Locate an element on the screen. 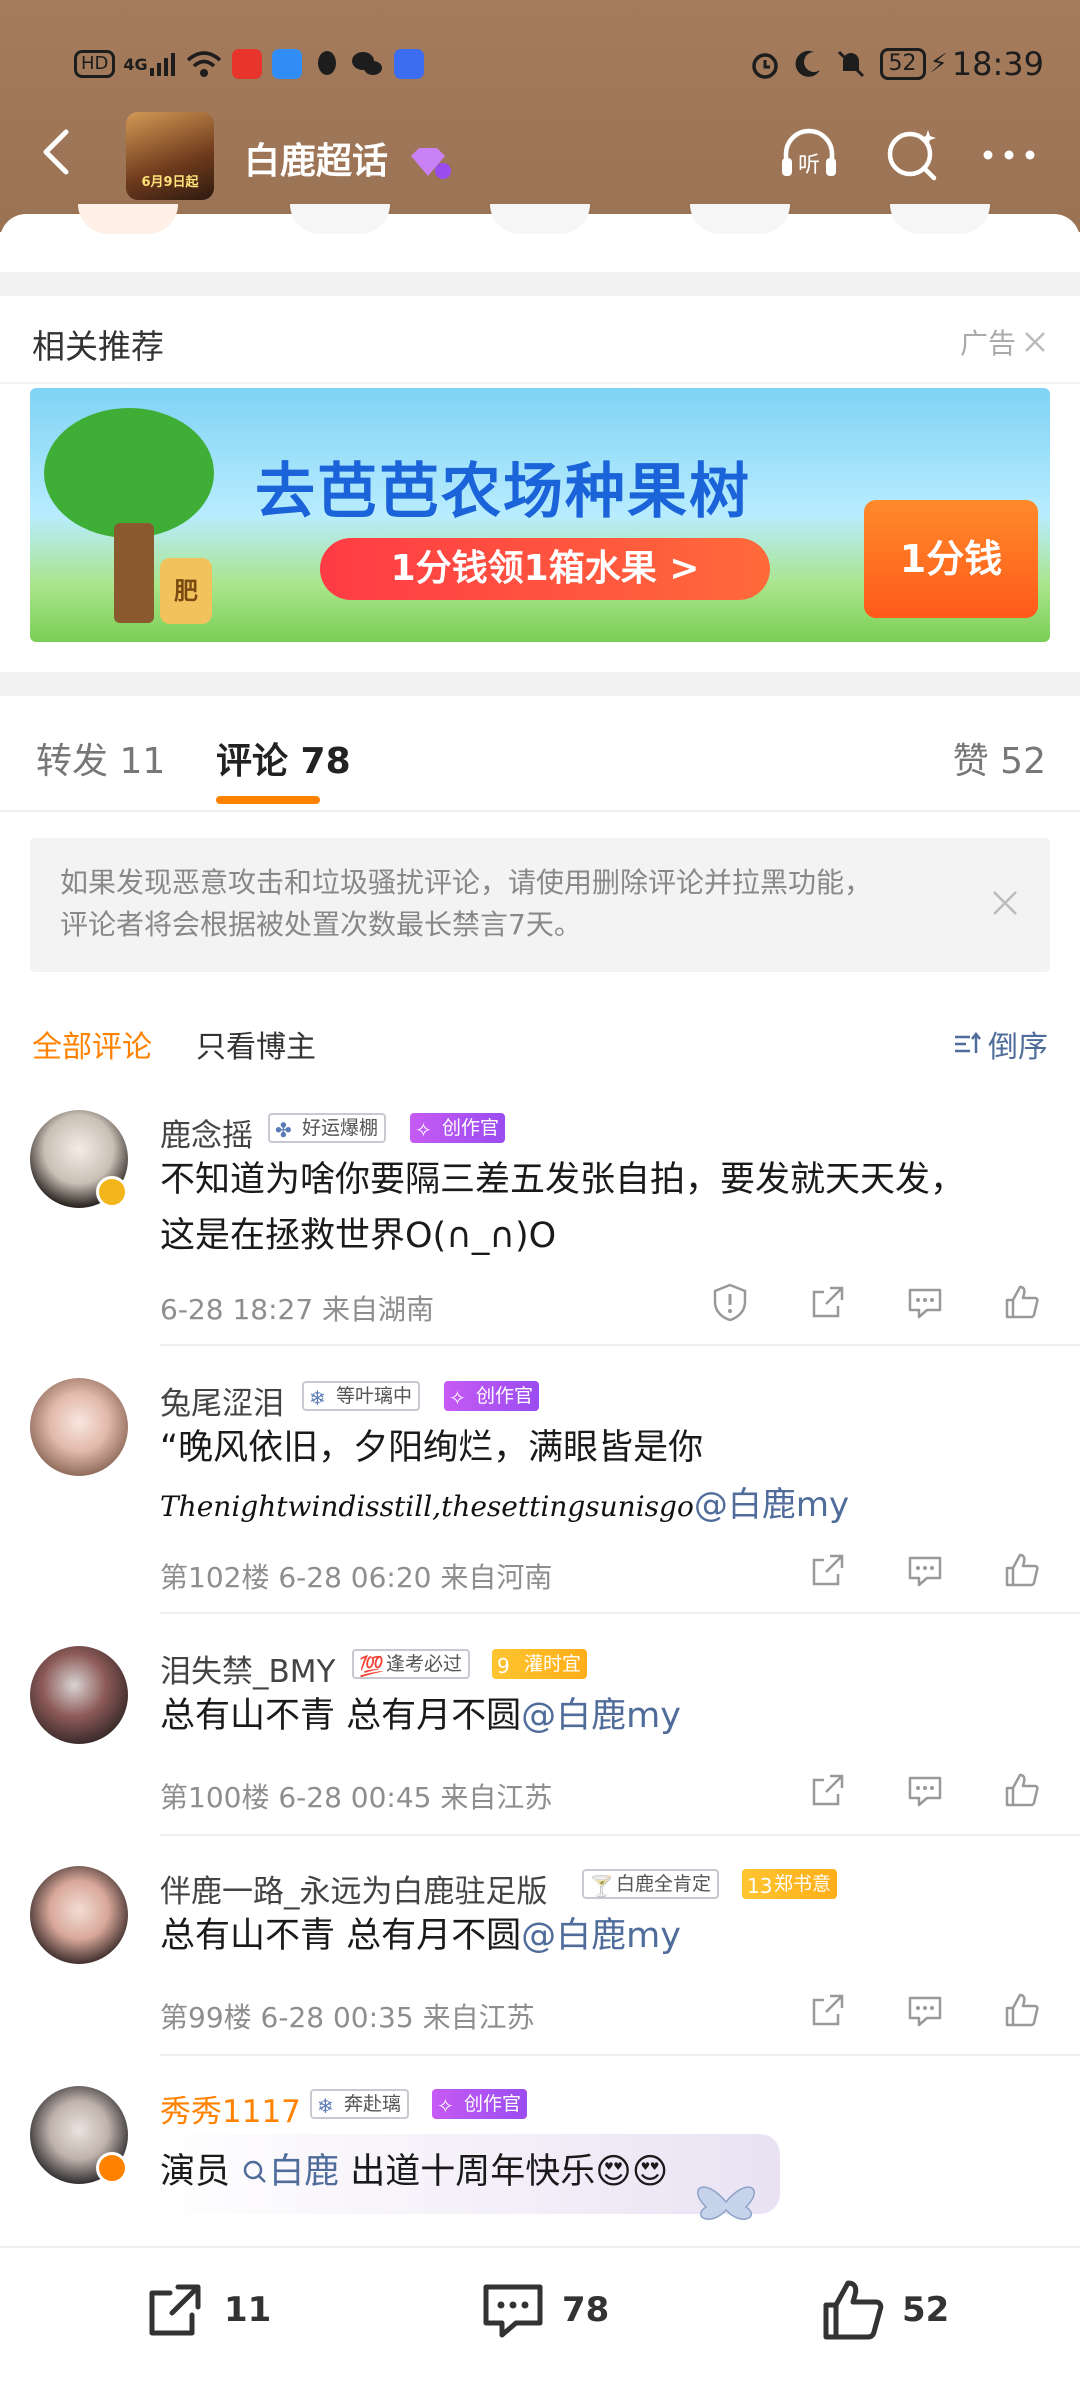 The width and height of the screenshot is (1080, 2388). tab-like: 赞 52 is located at coordinates (999, 758).